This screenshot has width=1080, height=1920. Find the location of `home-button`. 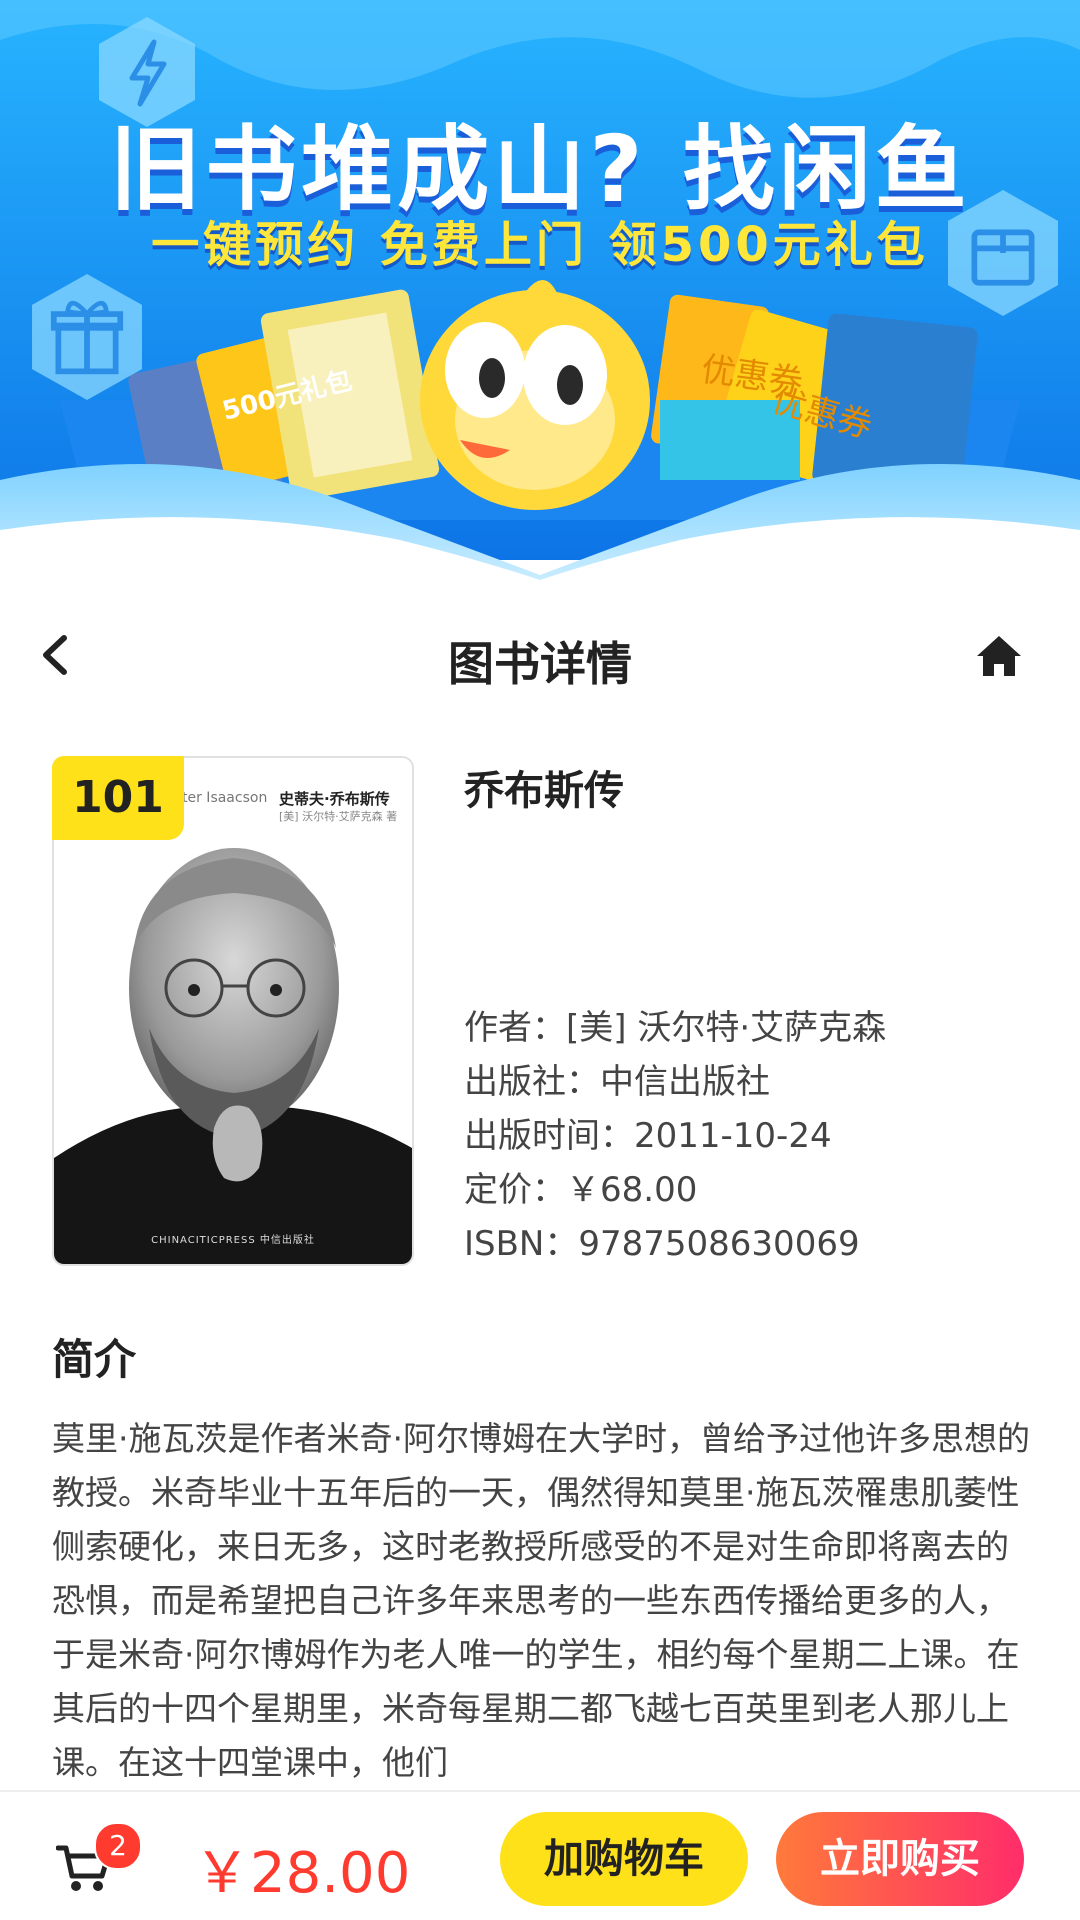

home-button is located at coordinates (999, 656).